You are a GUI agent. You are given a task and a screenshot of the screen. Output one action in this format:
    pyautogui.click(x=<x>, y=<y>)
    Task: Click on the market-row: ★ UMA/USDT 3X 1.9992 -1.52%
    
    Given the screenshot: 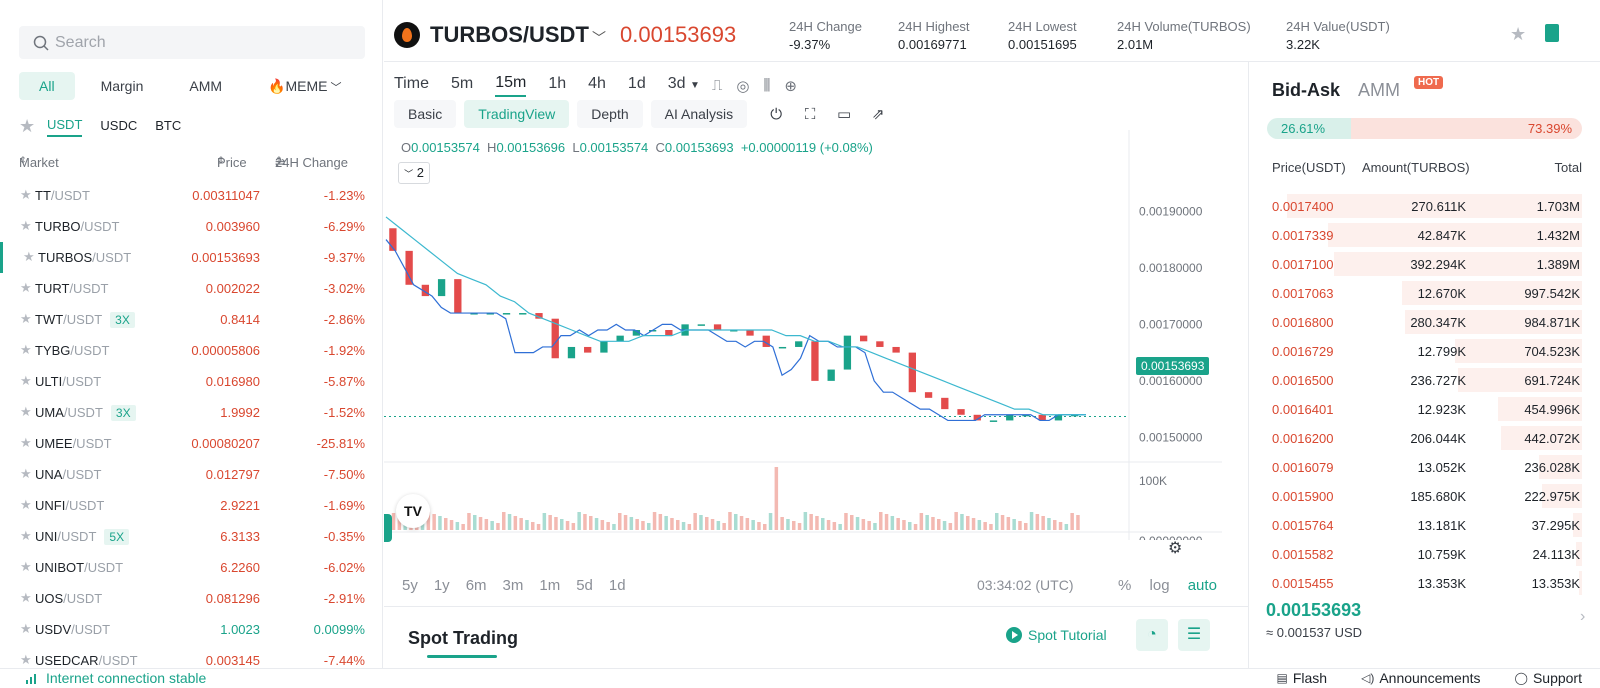 What is the action you would take?
    pyautogui.click(x=191, y=412)
    